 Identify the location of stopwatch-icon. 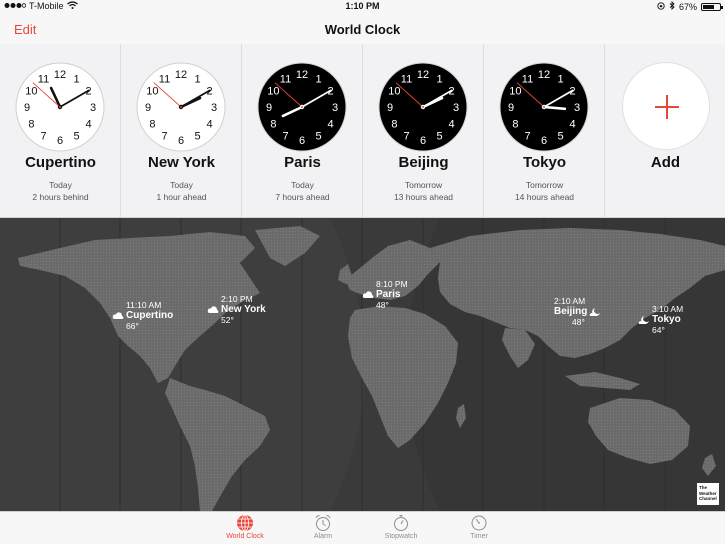
(401, 523).